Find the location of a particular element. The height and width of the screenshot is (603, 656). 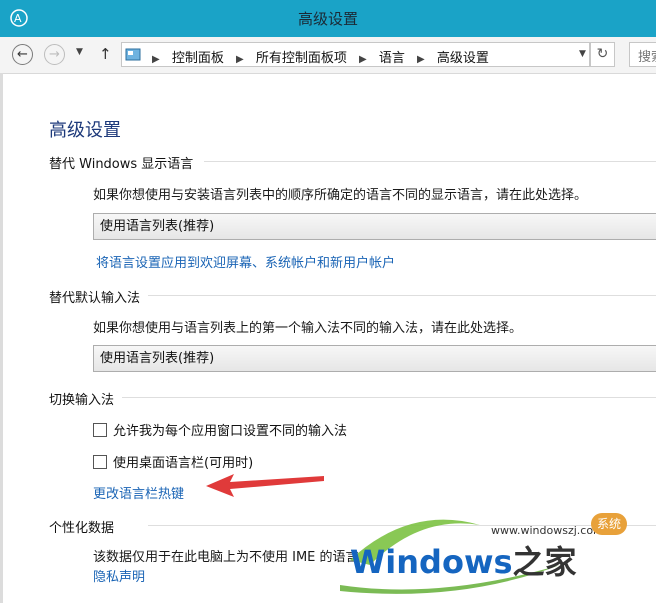

address-dropdown-chevron-icon: ▼ is located at coordinates (583, 54).